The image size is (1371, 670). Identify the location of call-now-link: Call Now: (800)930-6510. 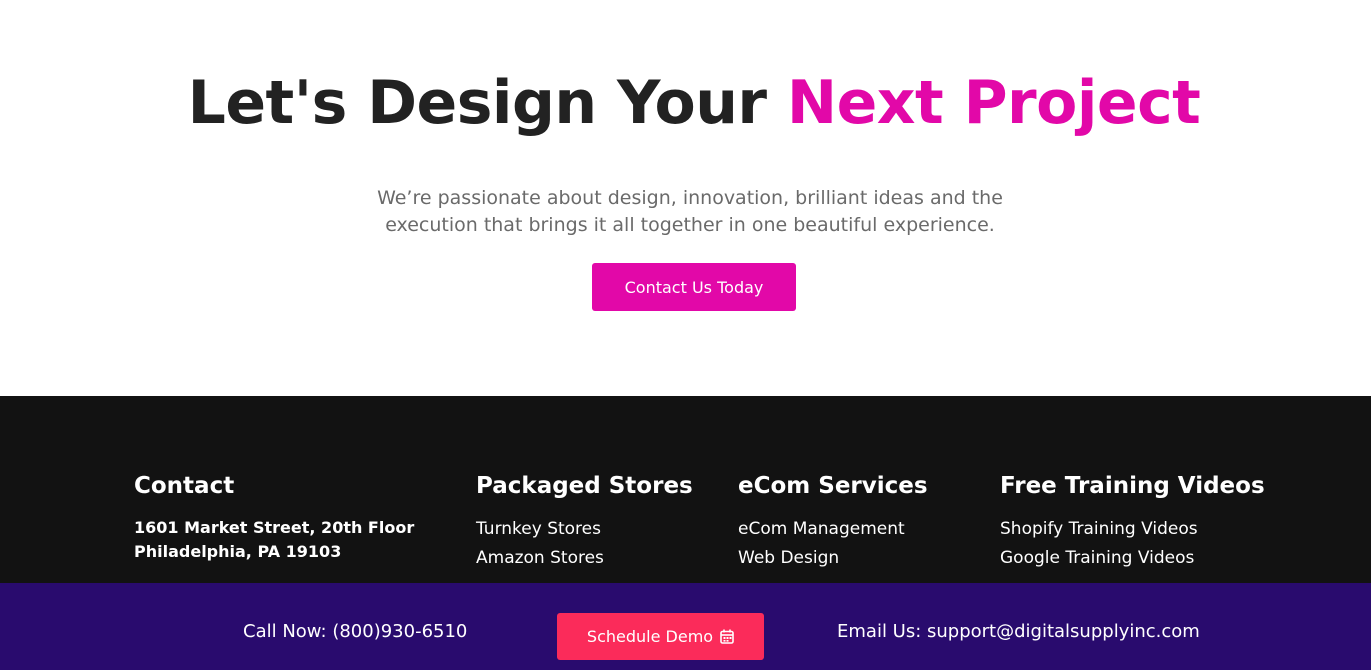
(355, 631).